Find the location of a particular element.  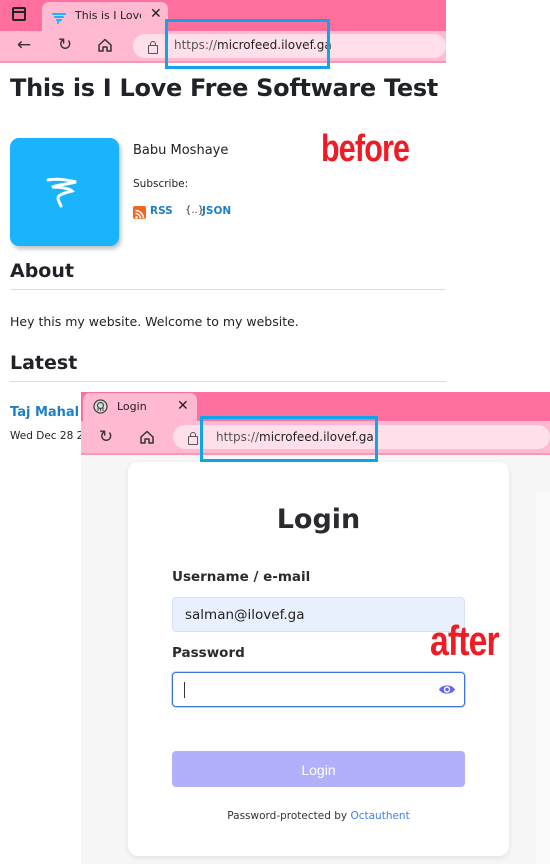

site-logo is located at coordinates (64, 192).